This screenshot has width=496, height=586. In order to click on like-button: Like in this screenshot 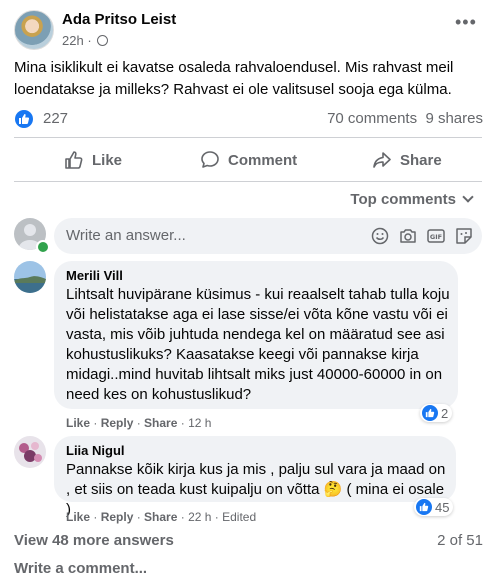, I will do `click(93, 160)`.